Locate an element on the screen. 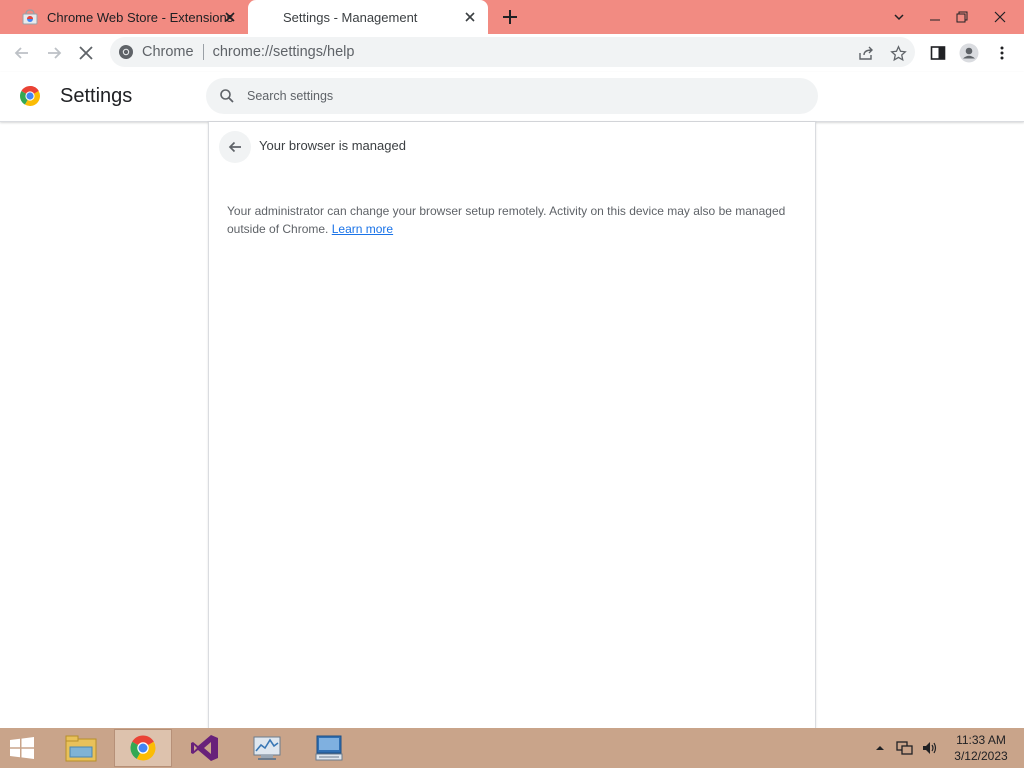 The height and width of the screenshot is (768, 1024). tab-search-button is located at coordinates (899, 17).